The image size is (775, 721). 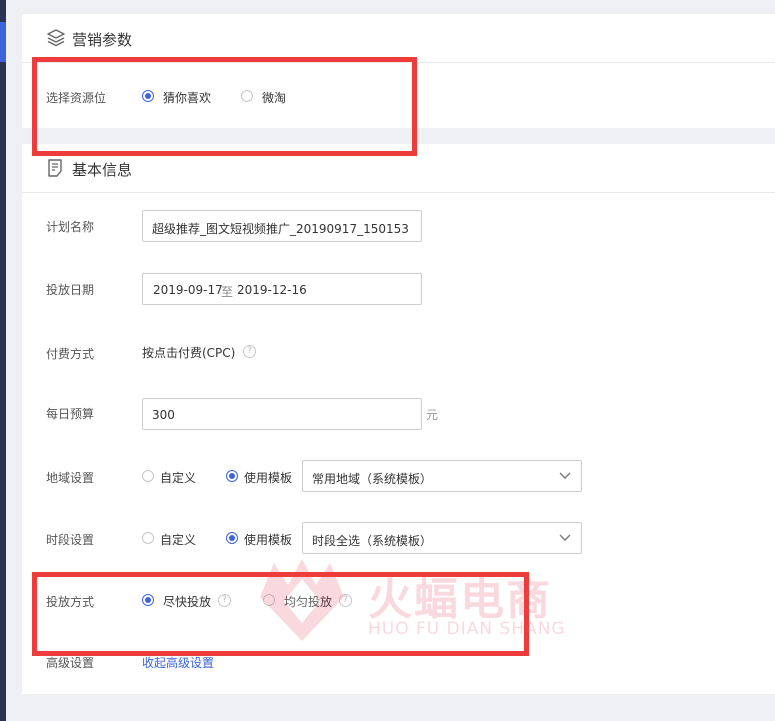 I want to click on time-template-select: 时段全选（系统模板）, so click(x=442, y=538).